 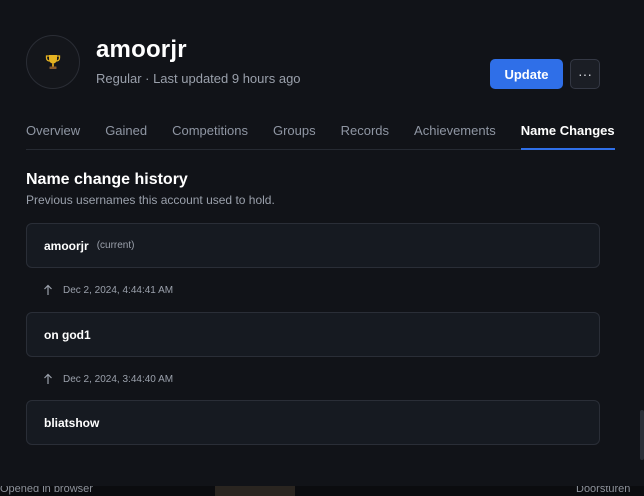 What do you see at coordinates (210, 131) in the screenshot?
I see `tab-competitions: Competitions` at bounding box center [210, 131].